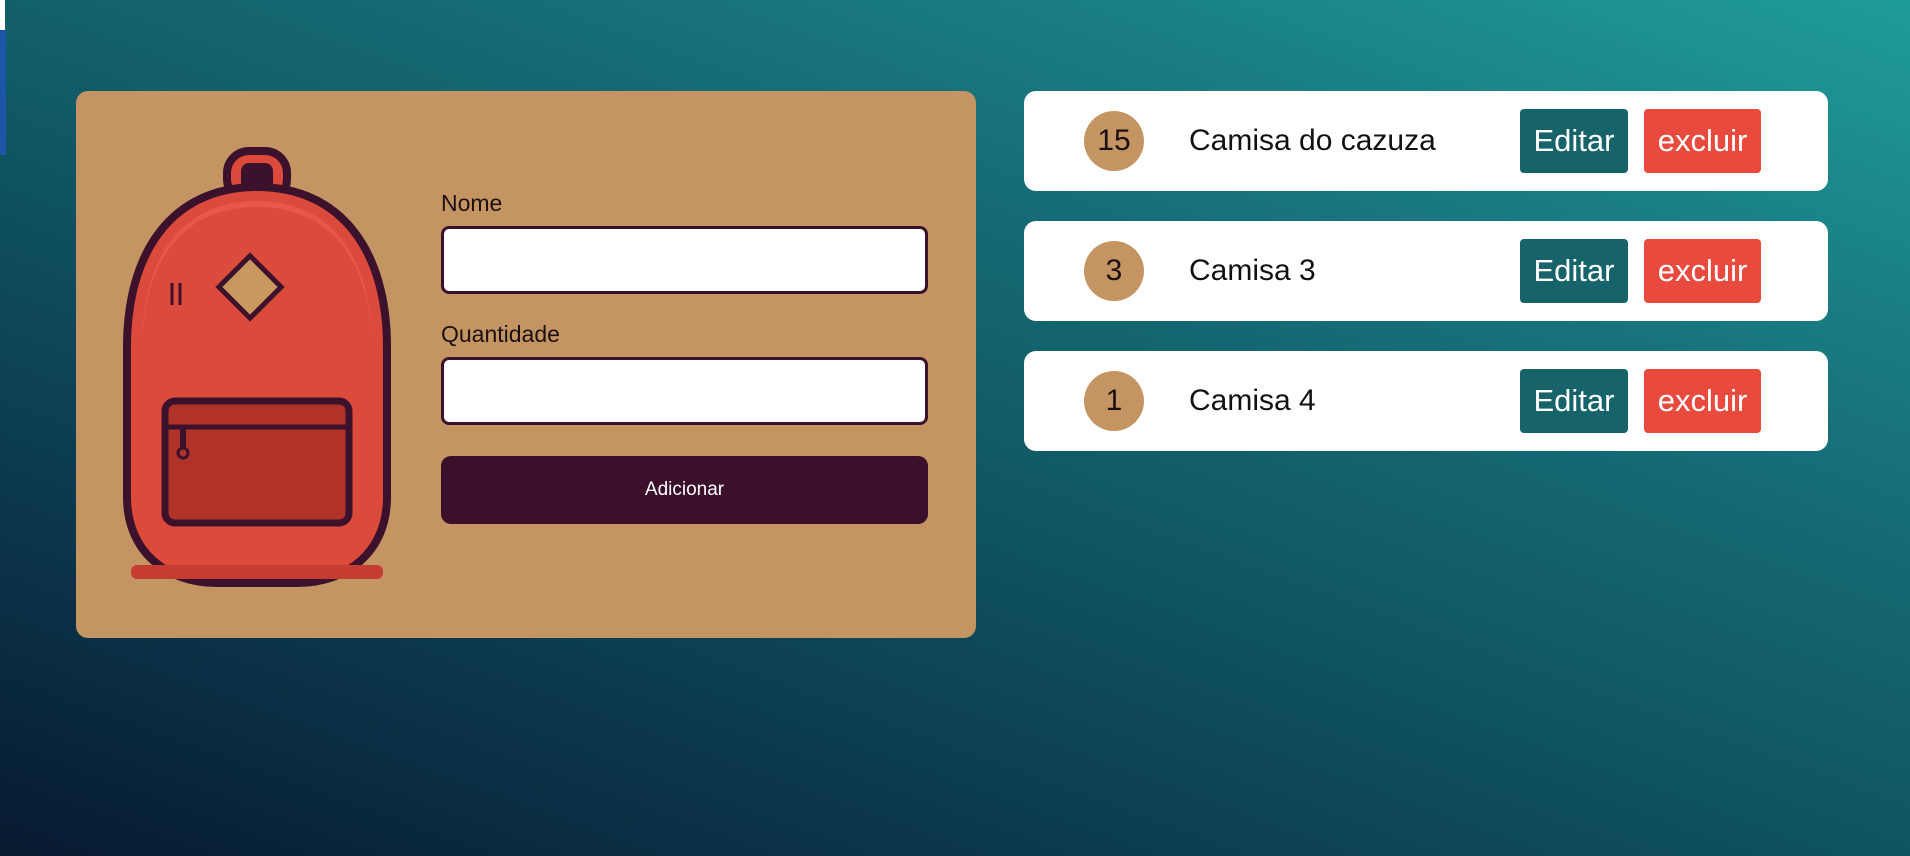 This screenshot has height=856, width=1910. What do you see at coordinates (257, 367) in the screenshot?
I see `backpack-icon` at bounding box center [257, 367].